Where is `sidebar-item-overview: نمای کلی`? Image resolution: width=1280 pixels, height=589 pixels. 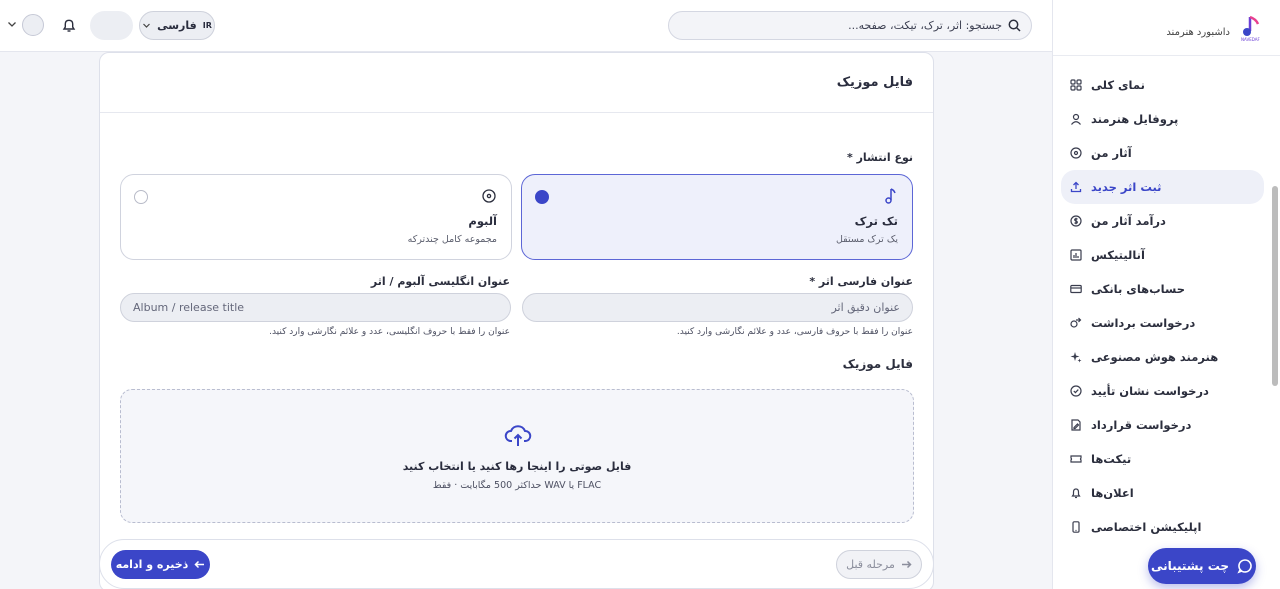 sidebar-item-overview: نمای کلی is located at coordinates (1162, 85).